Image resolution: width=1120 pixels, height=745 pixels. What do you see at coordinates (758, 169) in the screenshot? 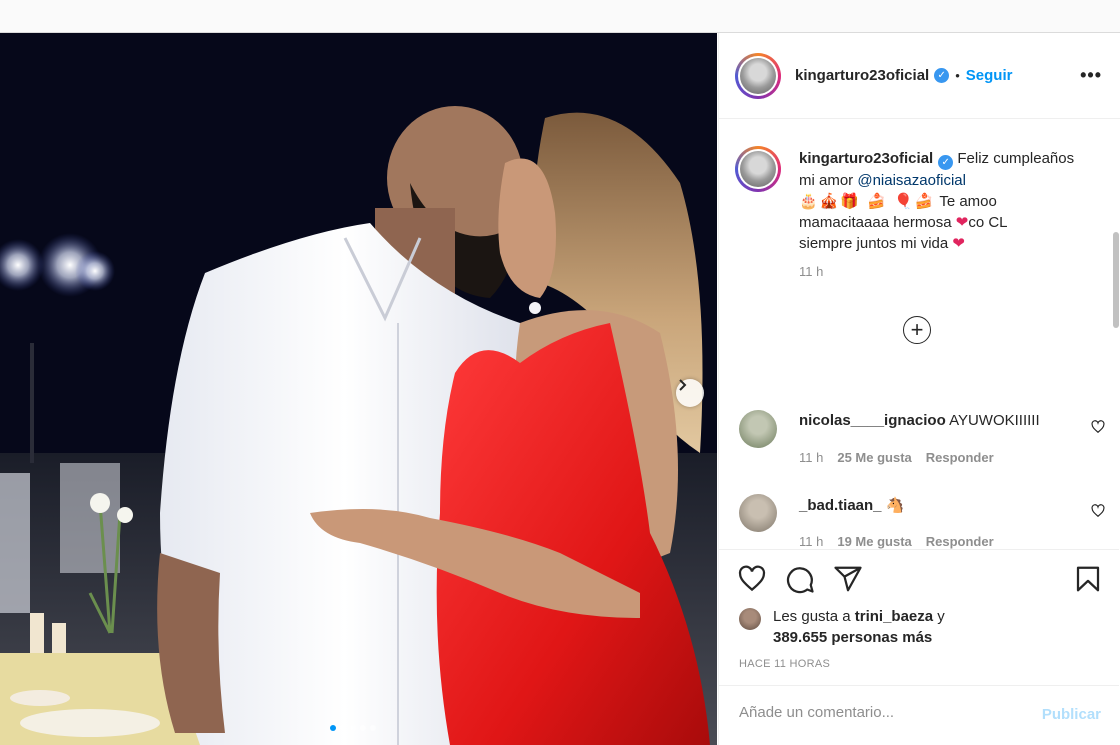
I see `caption-avatar` at bounding box center [758, 169].